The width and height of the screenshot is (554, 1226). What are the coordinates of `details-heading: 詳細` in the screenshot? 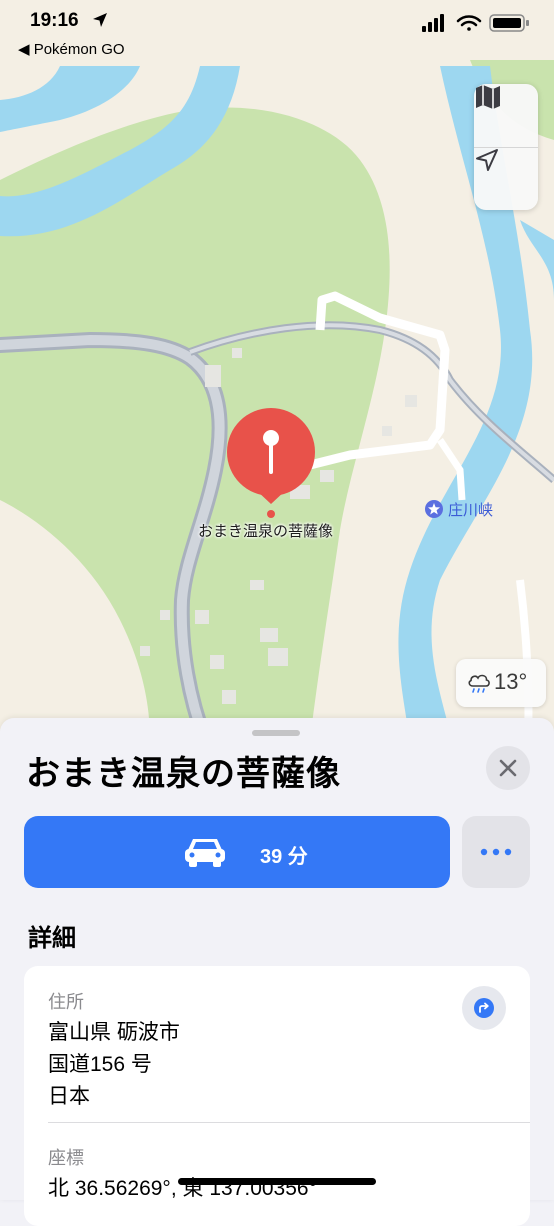 It's located at (52, 938).